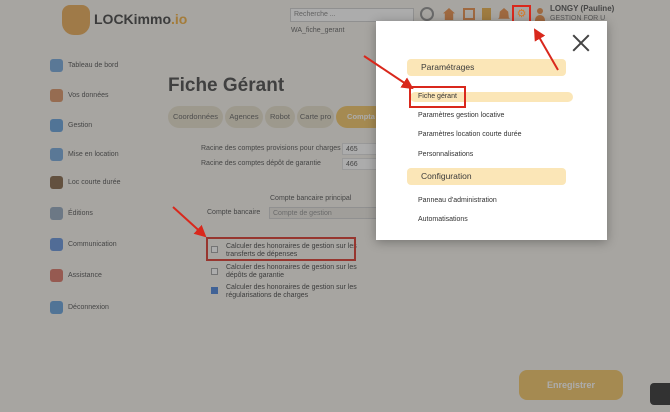  What do you see at coordinates (388, 72) in the screenshot?
I see `arrow-to-fiche-gerant` at bounding box center [388, 72].